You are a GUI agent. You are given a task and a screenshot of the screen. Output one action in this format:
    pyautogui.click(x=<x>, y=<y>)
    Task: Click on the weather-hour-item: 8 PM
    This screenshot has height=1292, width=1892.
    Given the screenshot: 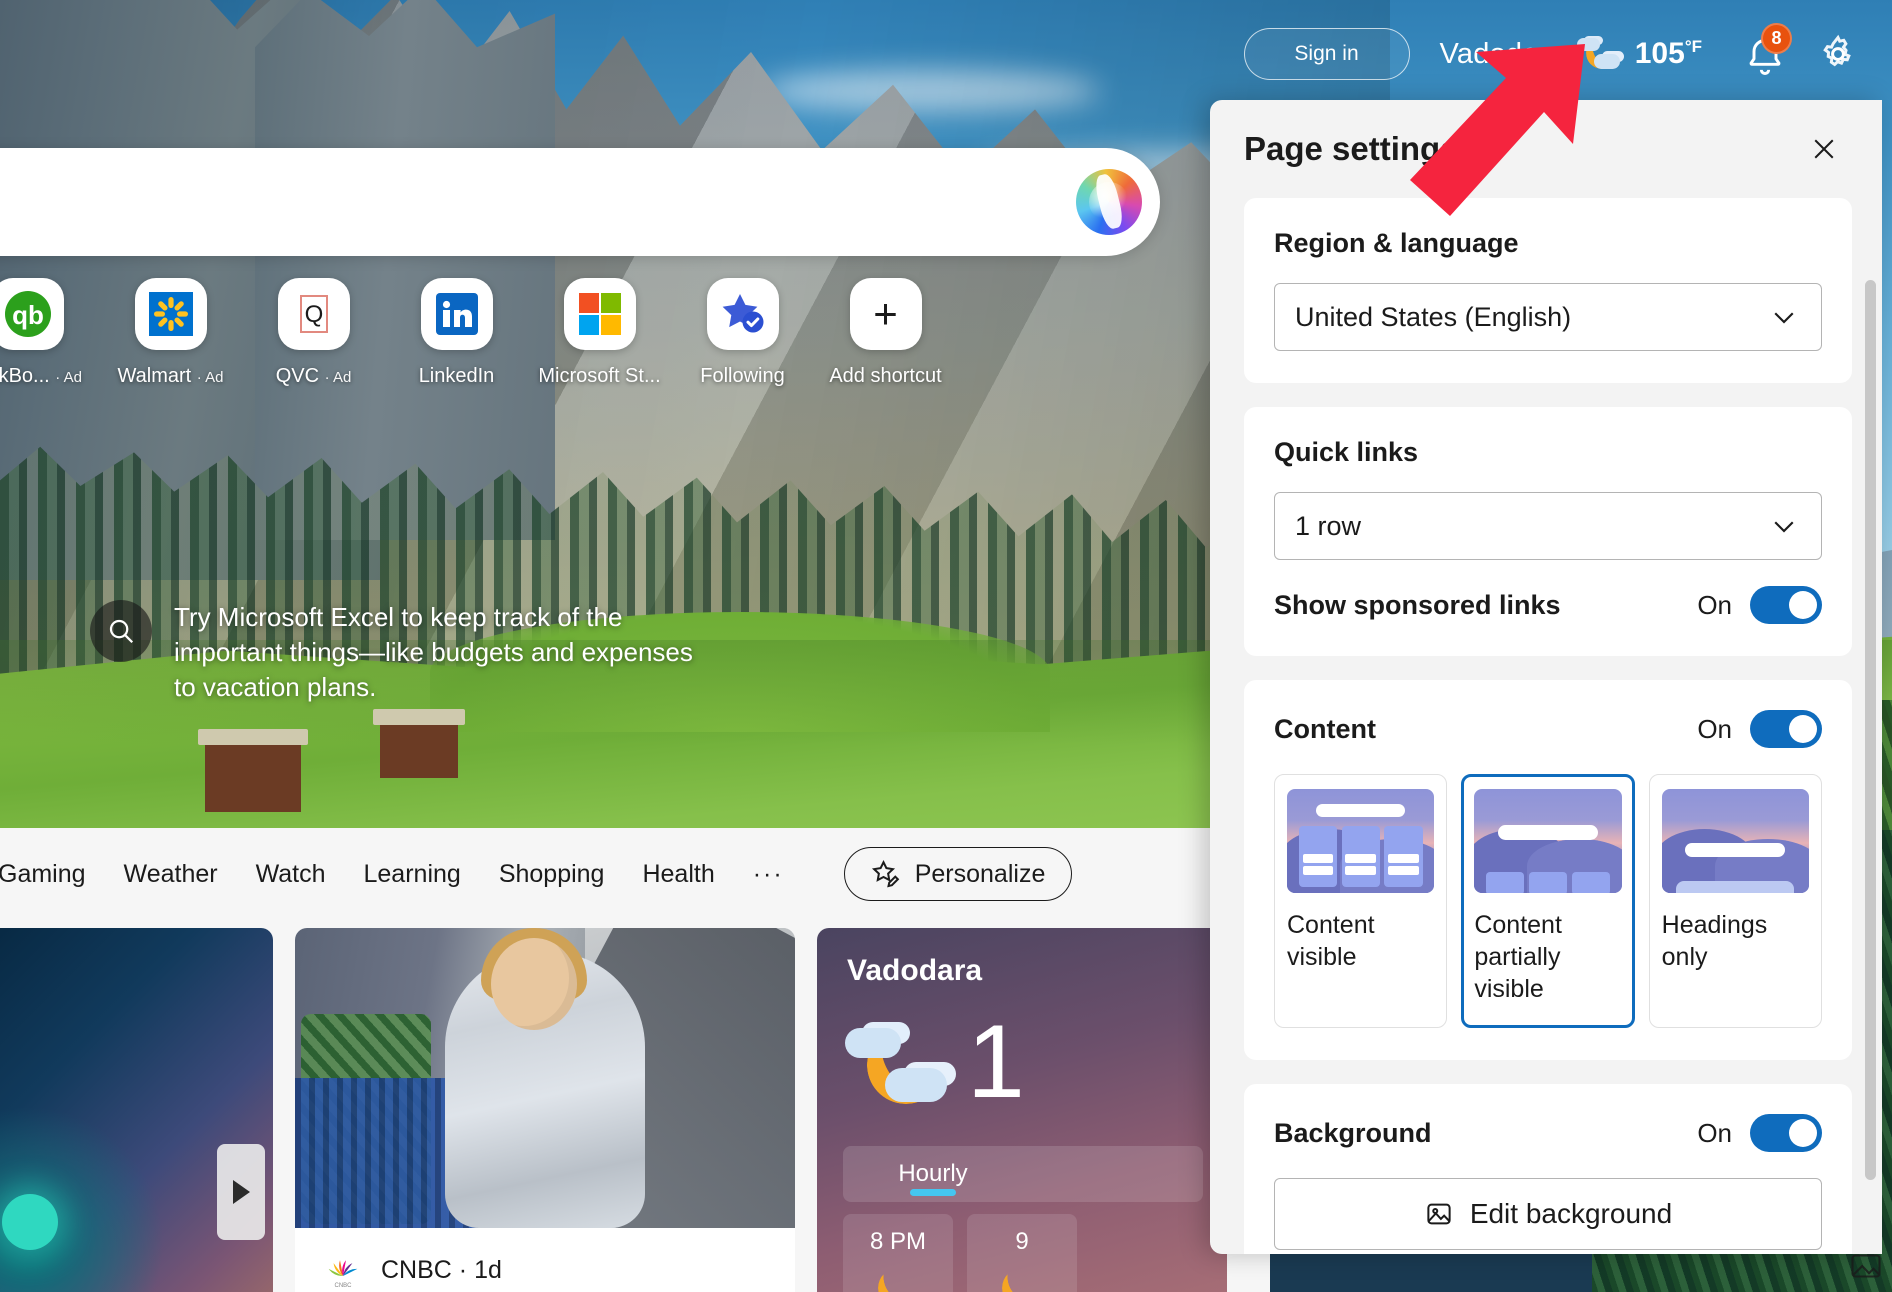 What is the action you would take?
    pyautogui.click(x=898, y=1253)
    